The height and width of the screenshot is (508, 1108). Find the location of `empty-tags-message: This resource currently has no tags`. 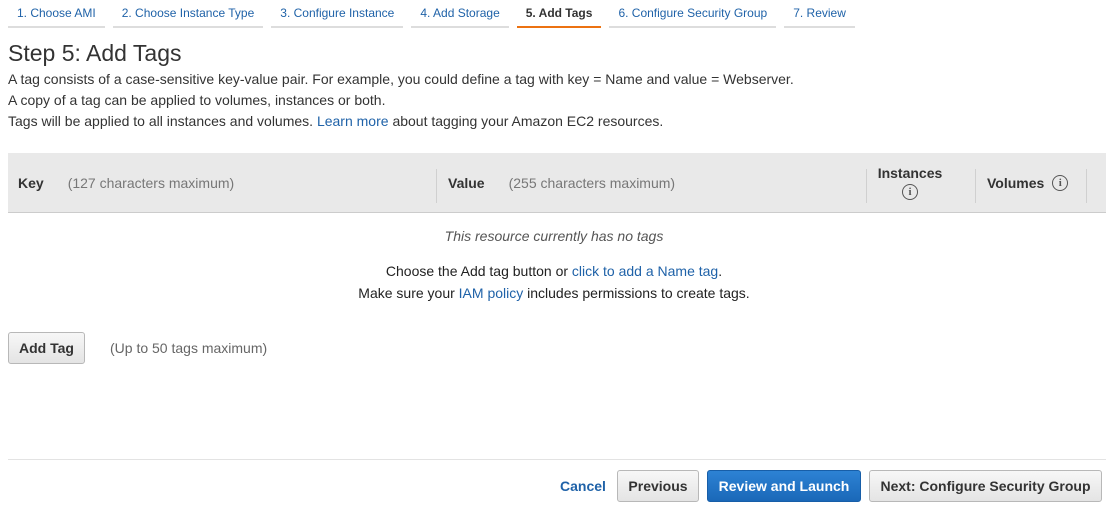

empty-tags-message: This resource currently has no tags is located at coordinates (554, 236).